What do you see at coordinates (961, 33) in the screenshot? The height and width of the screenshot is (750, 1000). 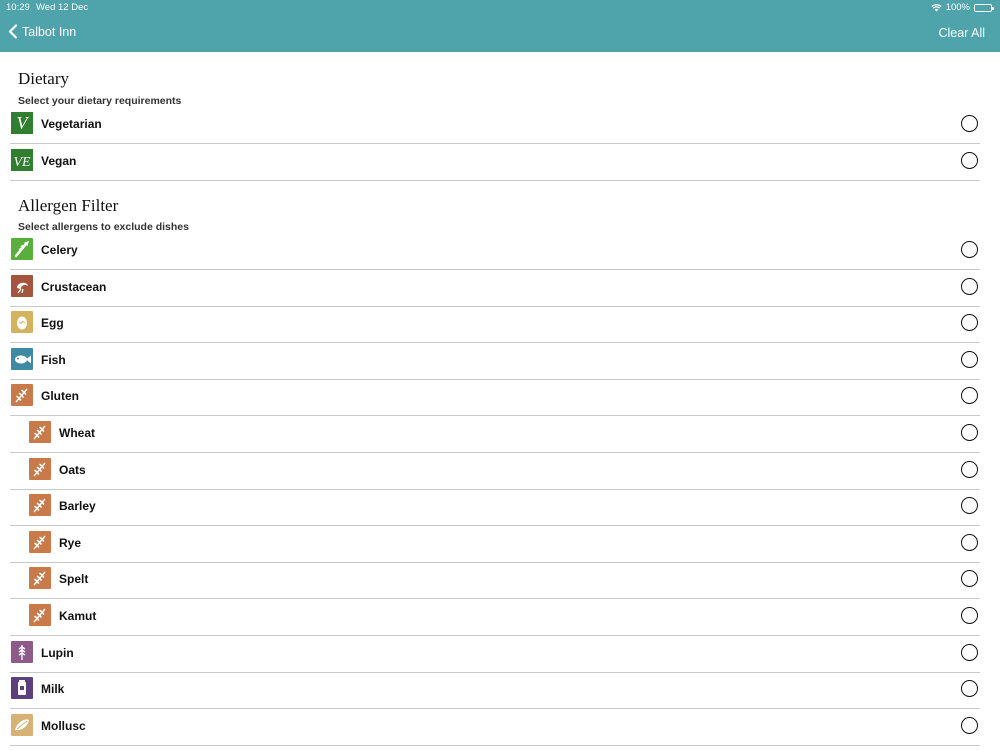 I see `clear-all-button: Clear All` at bounding box center [961, 33].